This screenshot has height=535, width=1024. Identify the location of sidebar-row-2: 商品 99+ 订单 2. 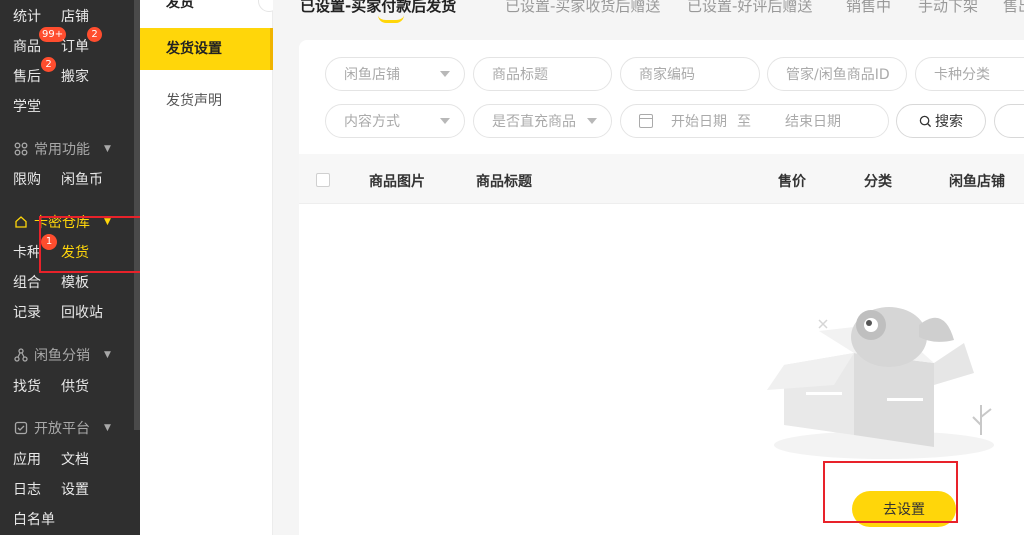
(61, 41).